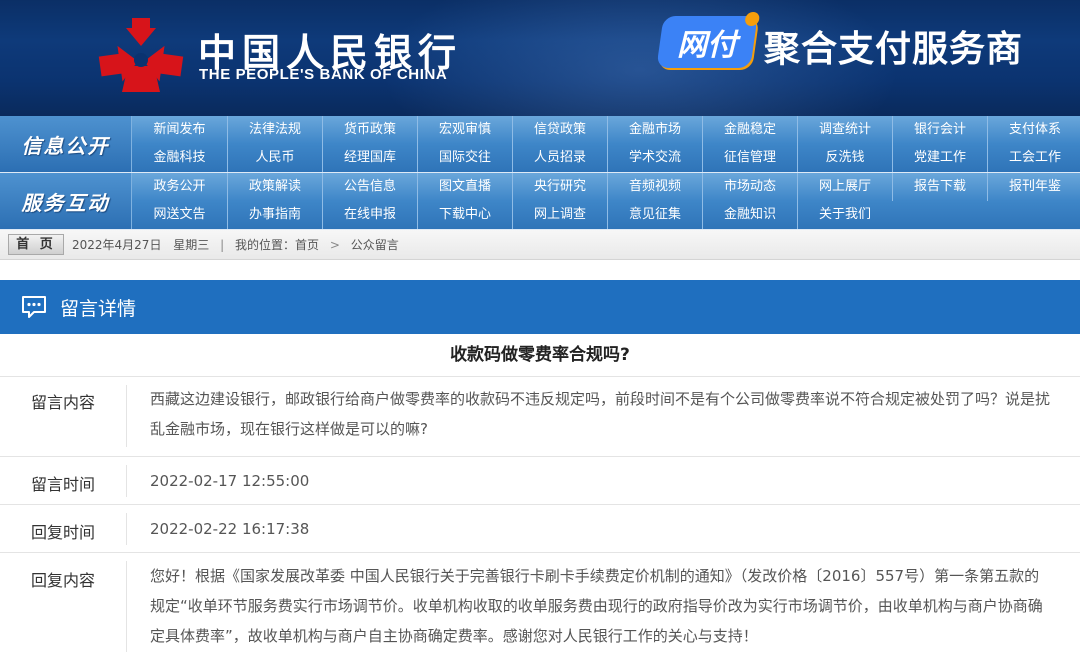  What do you see at coordinates (559, 215) in the screenshot?
I see `nav-item: 网上调查` at bounding box center [559, 215].